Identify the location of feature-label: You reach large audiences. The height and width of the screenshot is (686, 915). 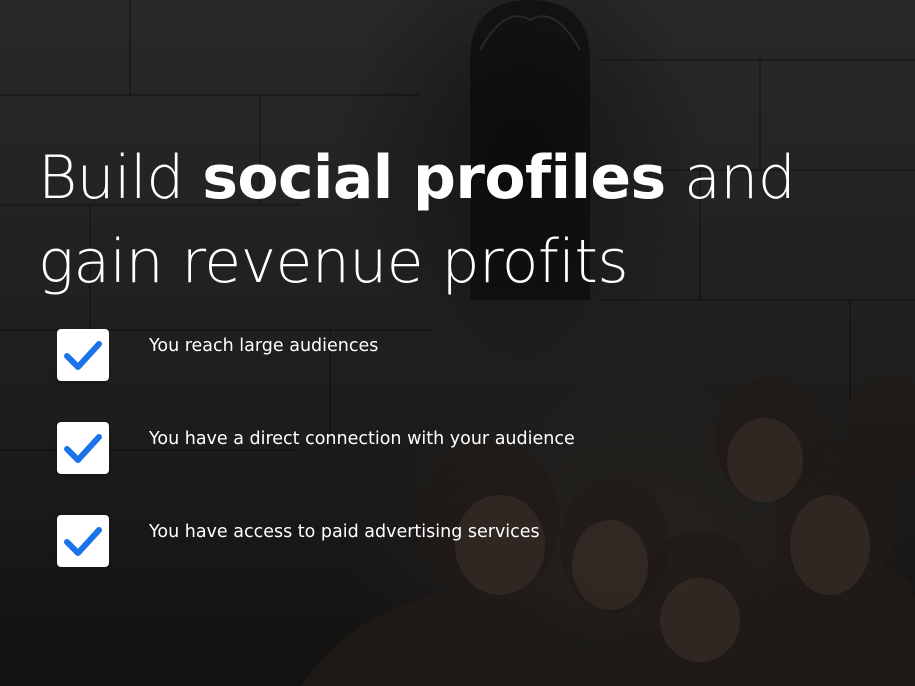
(264, 346).